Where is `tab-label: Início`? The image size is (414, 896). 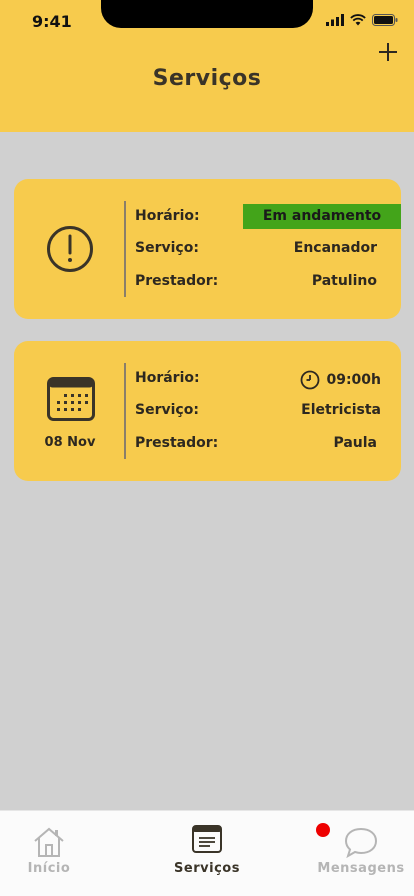
tab-label: Início is located at coordinates (49, 868).